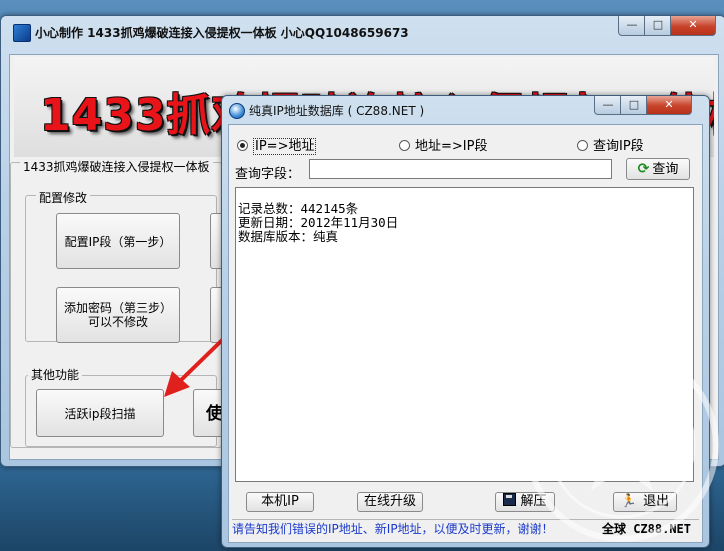  Describe the element at coordinates (118, 241) in the screenshot. I see `config-ip-range-button: 配置IP段（第一步）` at that location.